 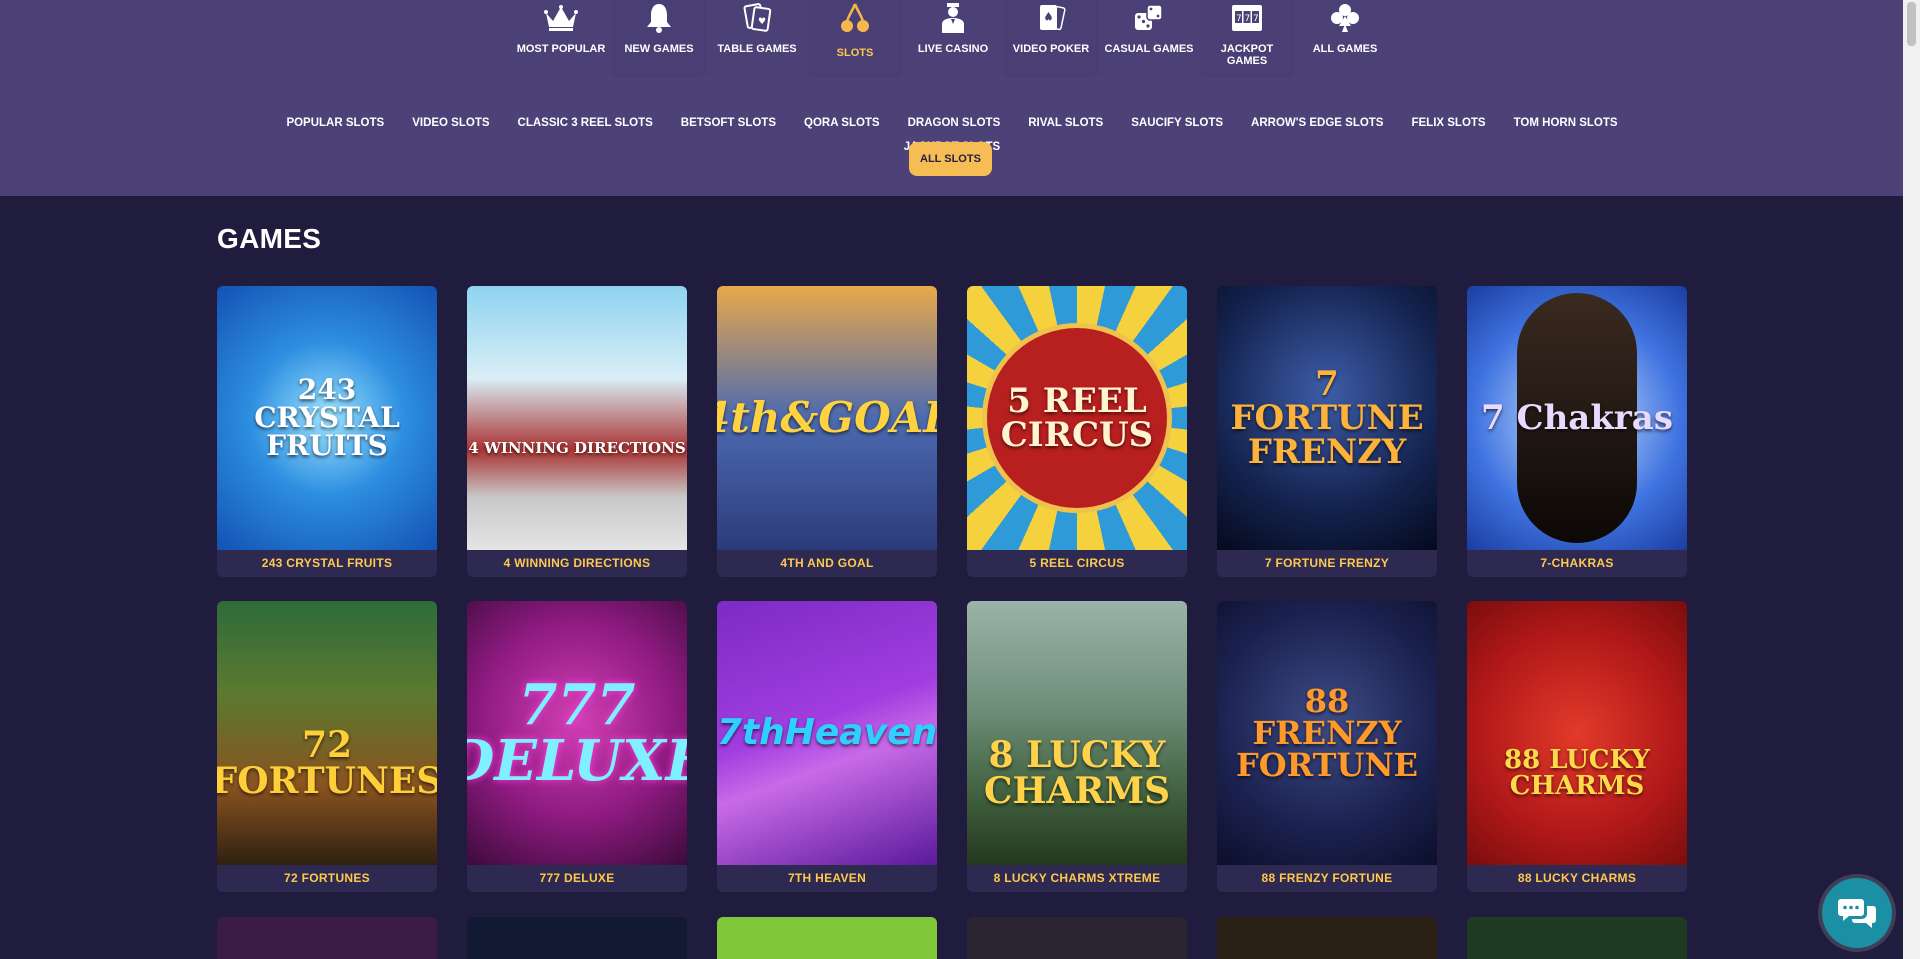 I want to click on filter-video-slots: VIDEO SLOTS, so click(x=450, y=123).